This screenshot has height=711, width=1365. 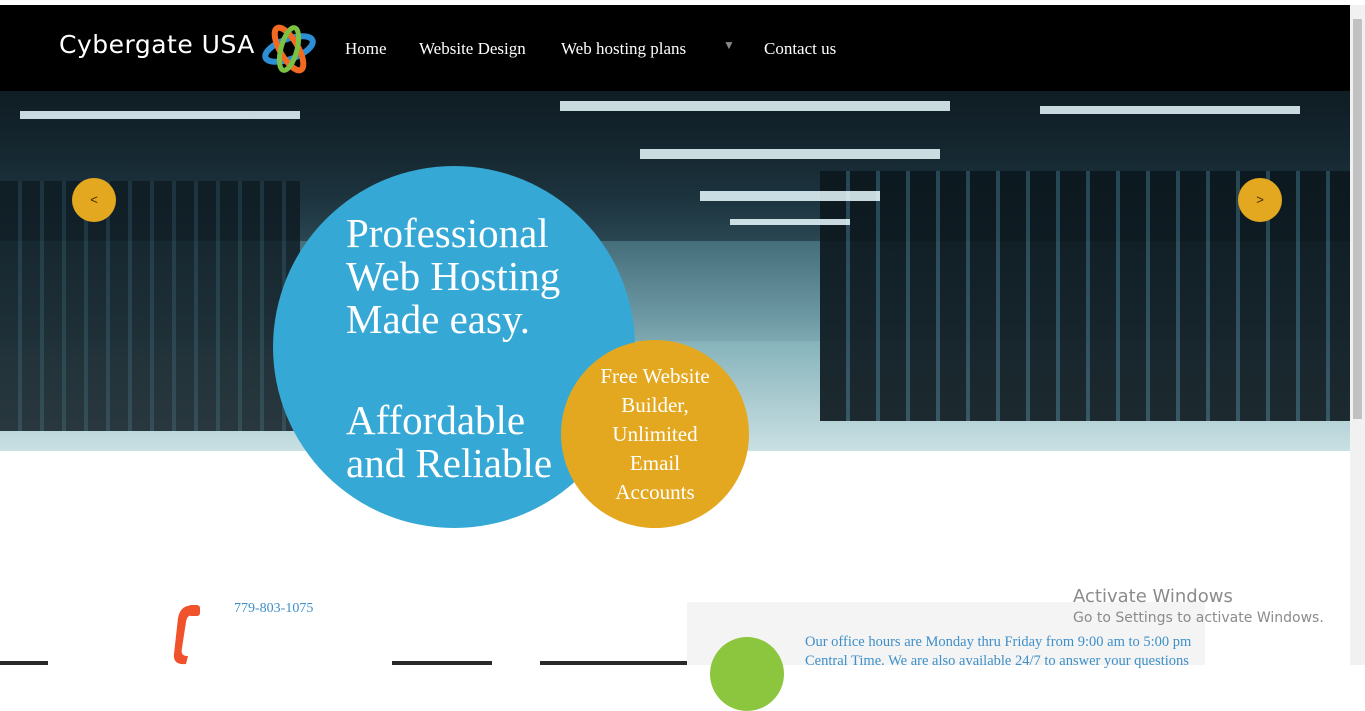 What do you see at coordinates (449, 463) in the screenshot?
I see `hero-subheadline-line: and Reliable` at bounding box center [449, 463].